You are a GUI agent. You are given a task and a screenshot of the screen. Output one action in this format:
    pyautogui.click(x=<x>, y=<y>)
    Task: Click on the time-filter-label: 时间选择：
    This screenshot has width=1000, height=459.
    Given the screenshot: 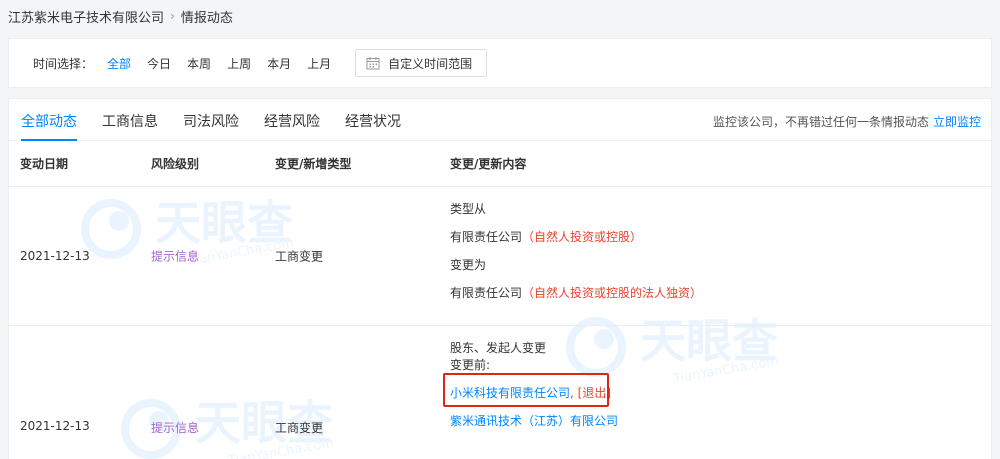 What is the action you would take?
    pyautogui.click(x=63, y=63)
    